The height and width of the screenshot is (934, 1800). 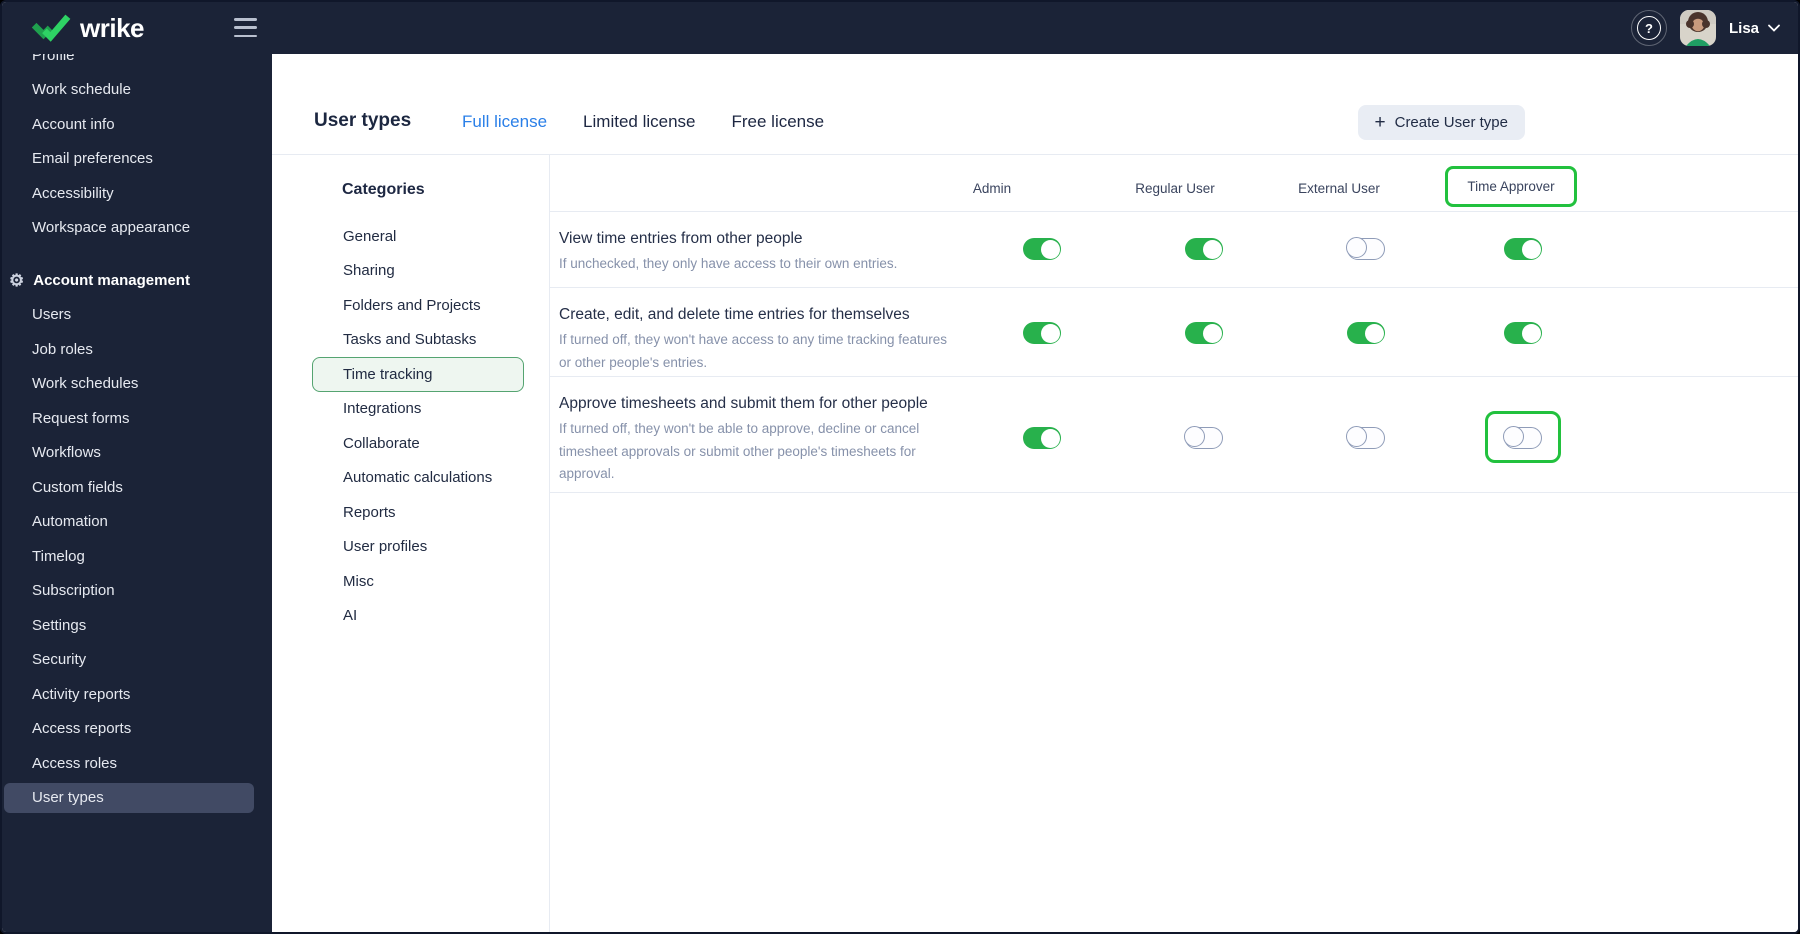 What do you see at coordinates (383, 189) in the screenshot?
I see `categories-title: Categories` at bounding box center [383, 189].